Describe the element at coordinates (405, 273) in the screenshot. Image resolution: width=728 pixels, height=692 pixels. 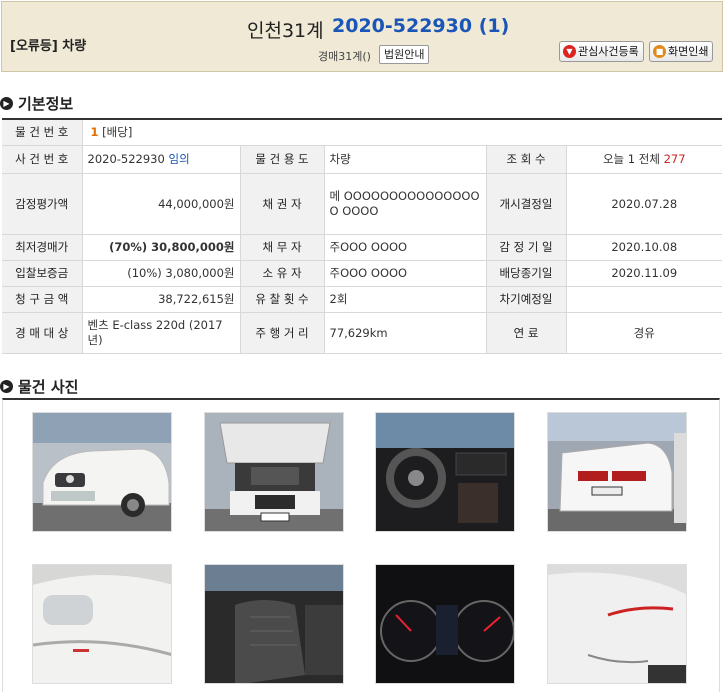
I see `owner-value: 주OOO OOOO` at that location.